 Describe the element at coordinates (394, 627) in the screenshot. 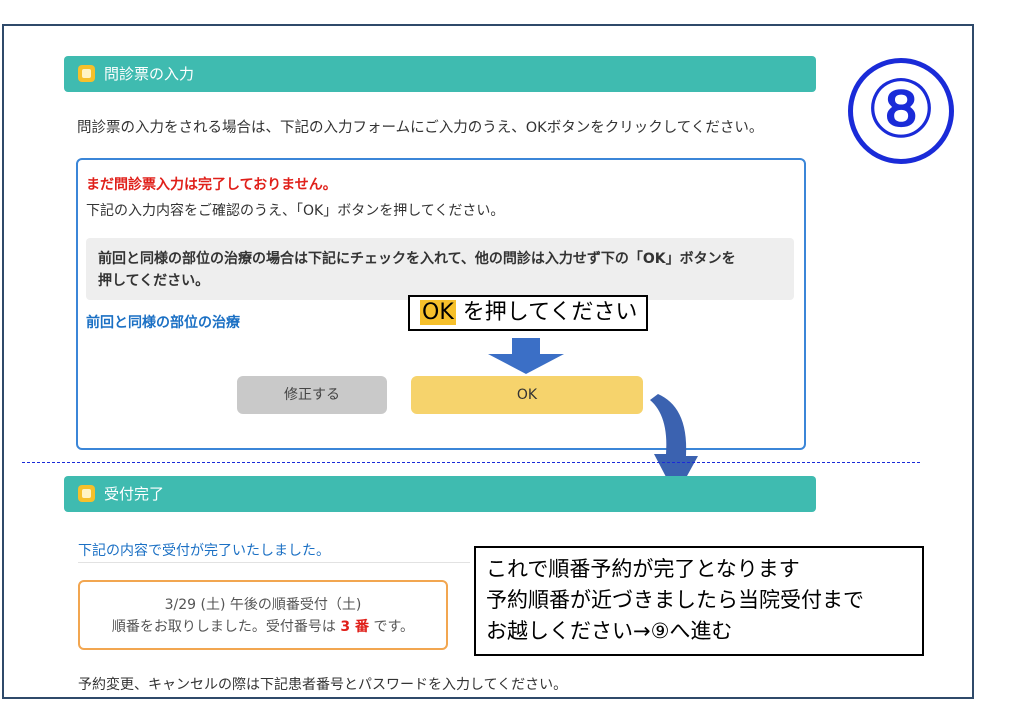

I see `receipt-suffix: です。` at that location.